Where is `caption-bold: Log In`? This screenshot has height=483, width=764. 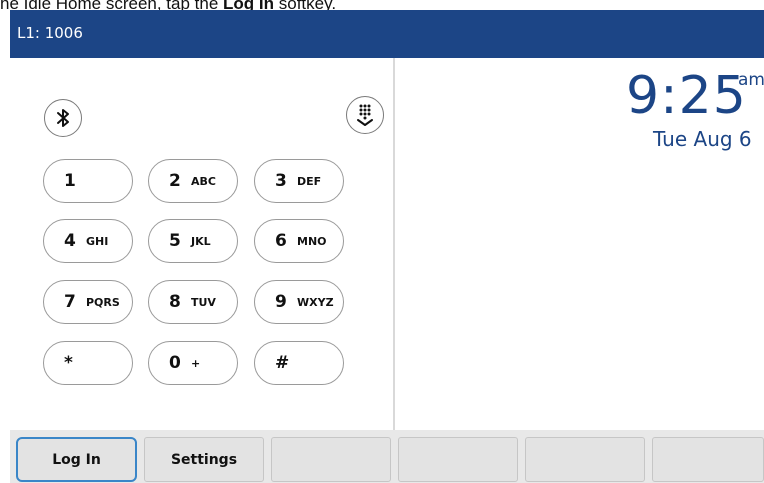 caption-bold: Log In is located at coordinates (249, 5).